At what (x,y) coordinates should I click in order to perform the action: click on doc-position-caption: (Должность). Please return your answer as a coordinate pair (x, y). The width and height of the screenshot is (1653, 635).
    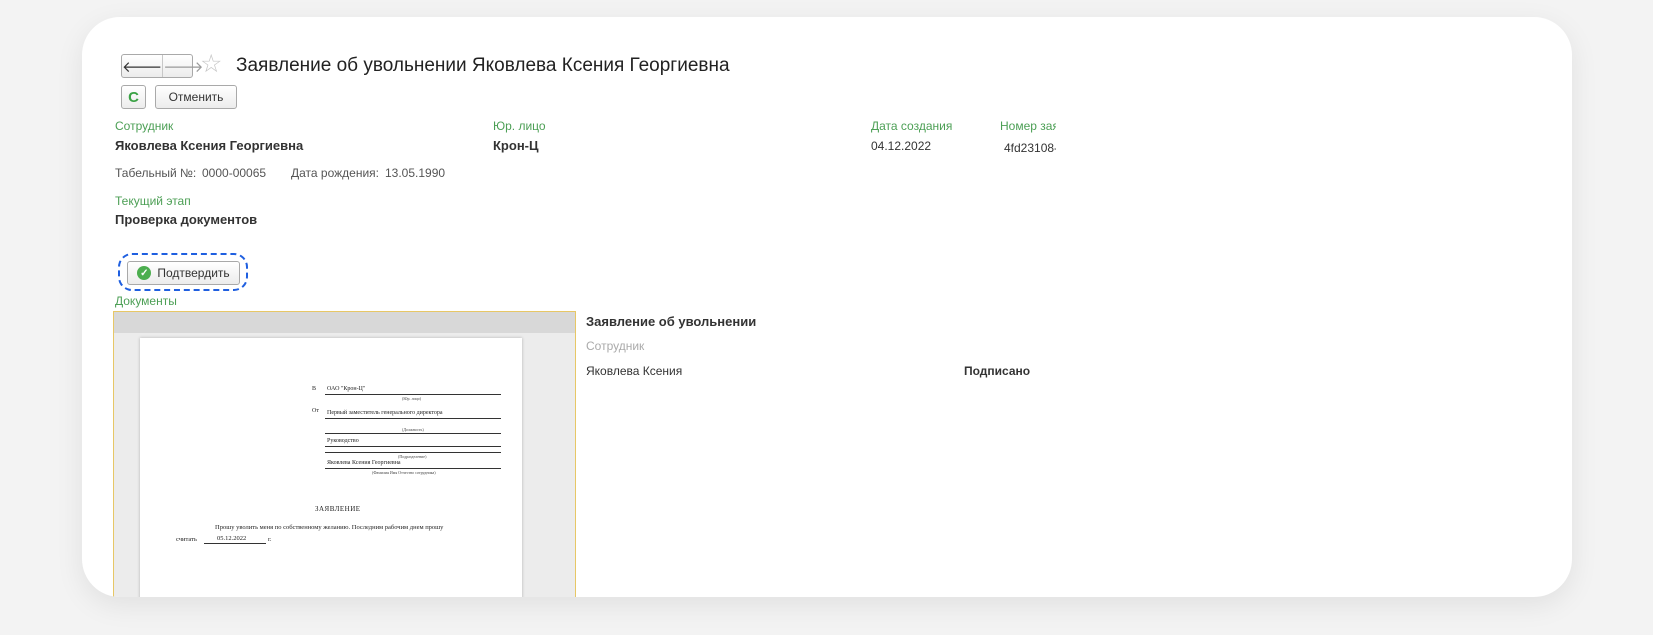
    Looking at the image, I should click on (413, 429).